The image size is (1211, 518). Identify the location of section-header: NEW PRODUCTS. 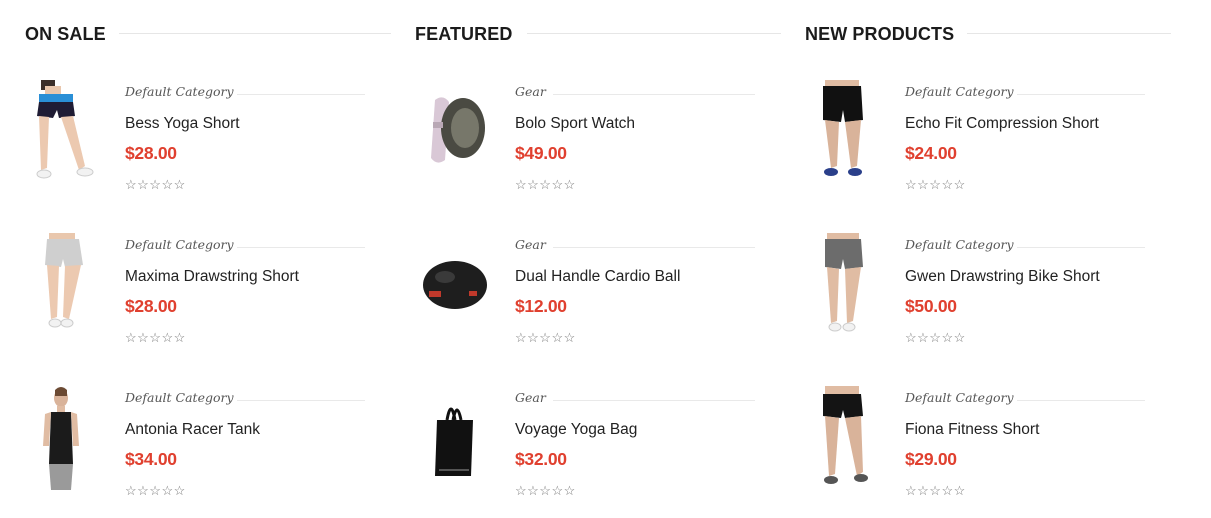
(988, 34).